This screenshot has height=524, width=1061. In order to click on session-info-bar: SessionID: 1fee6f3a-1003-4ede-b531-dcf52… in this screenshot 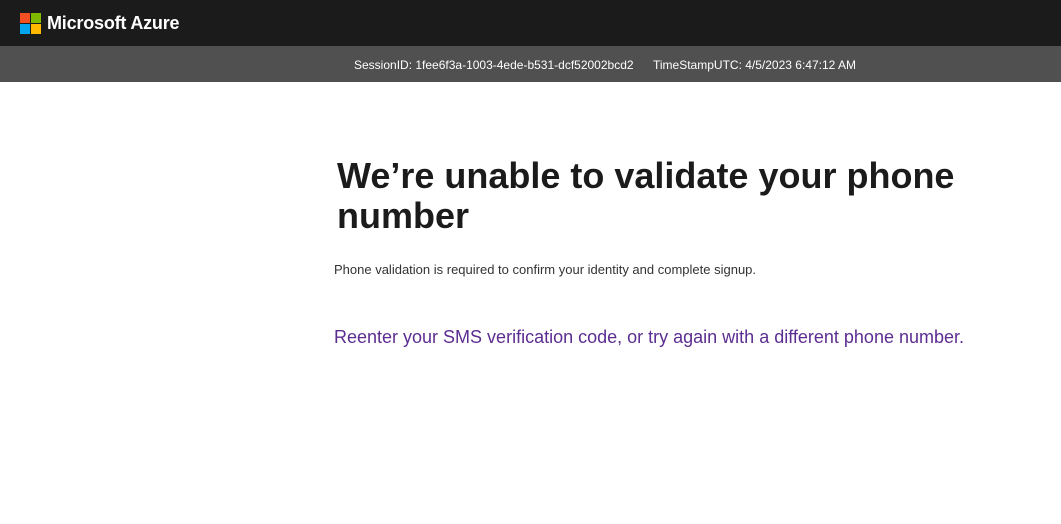, I will do `click(530, 64)`.